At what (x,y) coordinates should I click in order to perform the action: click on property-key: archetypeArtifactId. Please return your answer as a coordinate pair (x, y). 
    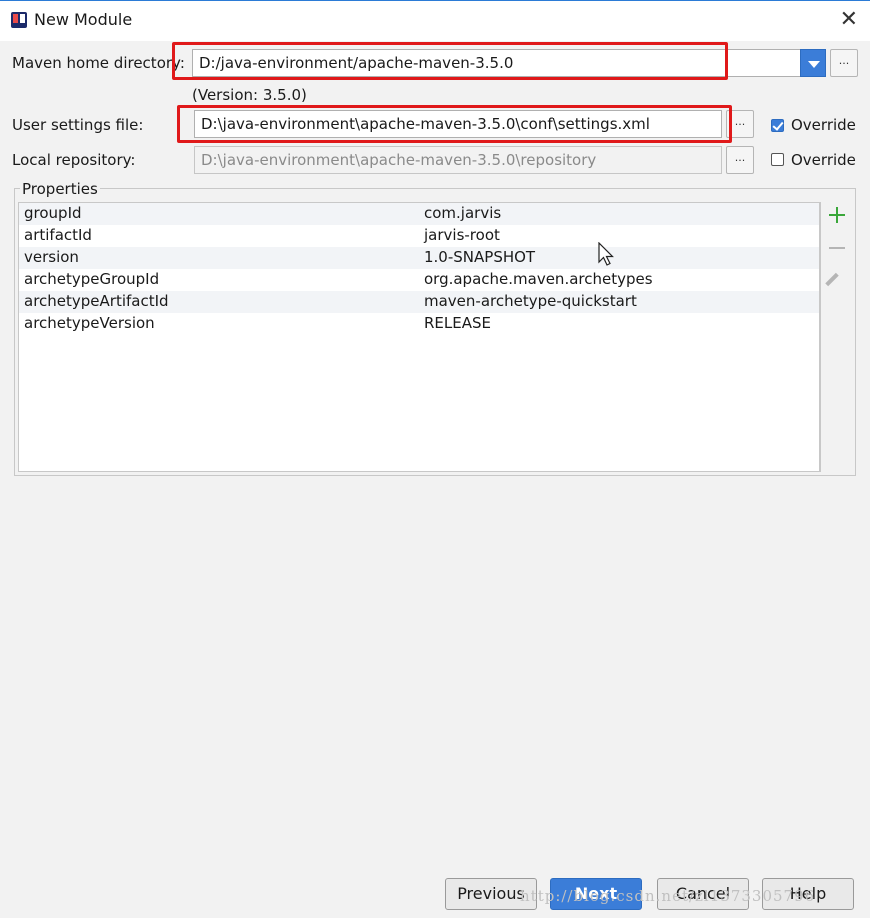
    Looking at the image, I should click on (96, 301).